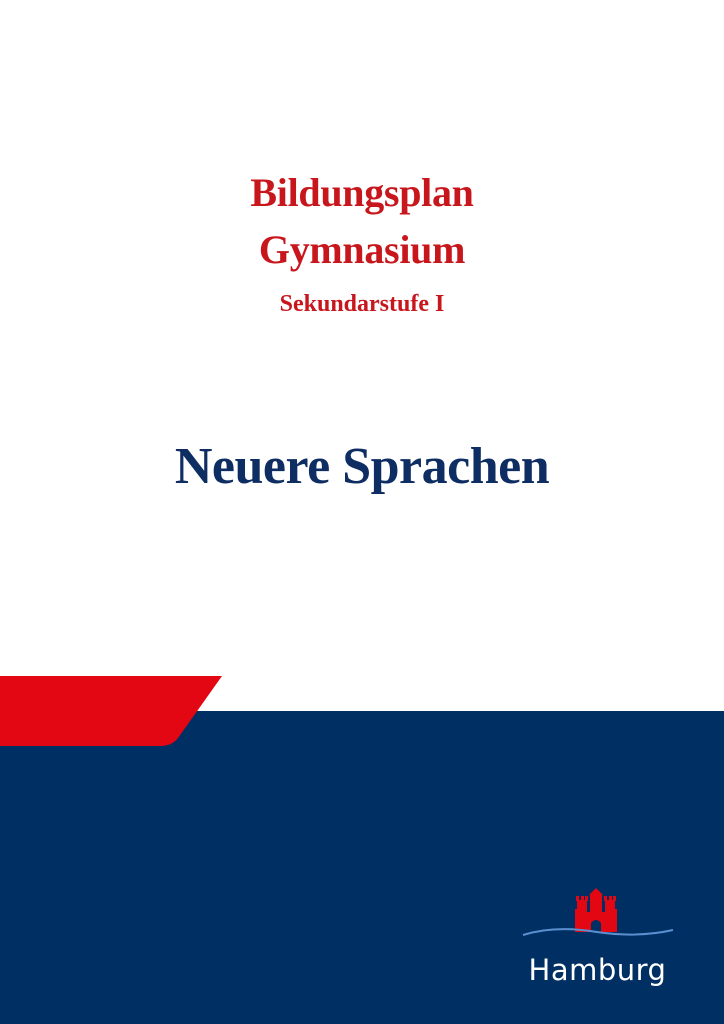 Image resolution: width=724 pixels, height=1024 pixels. Describe the element at coordinates (597, 970) in the screenshot. I see `hamburg-wordmark: Hamburg` at that location.